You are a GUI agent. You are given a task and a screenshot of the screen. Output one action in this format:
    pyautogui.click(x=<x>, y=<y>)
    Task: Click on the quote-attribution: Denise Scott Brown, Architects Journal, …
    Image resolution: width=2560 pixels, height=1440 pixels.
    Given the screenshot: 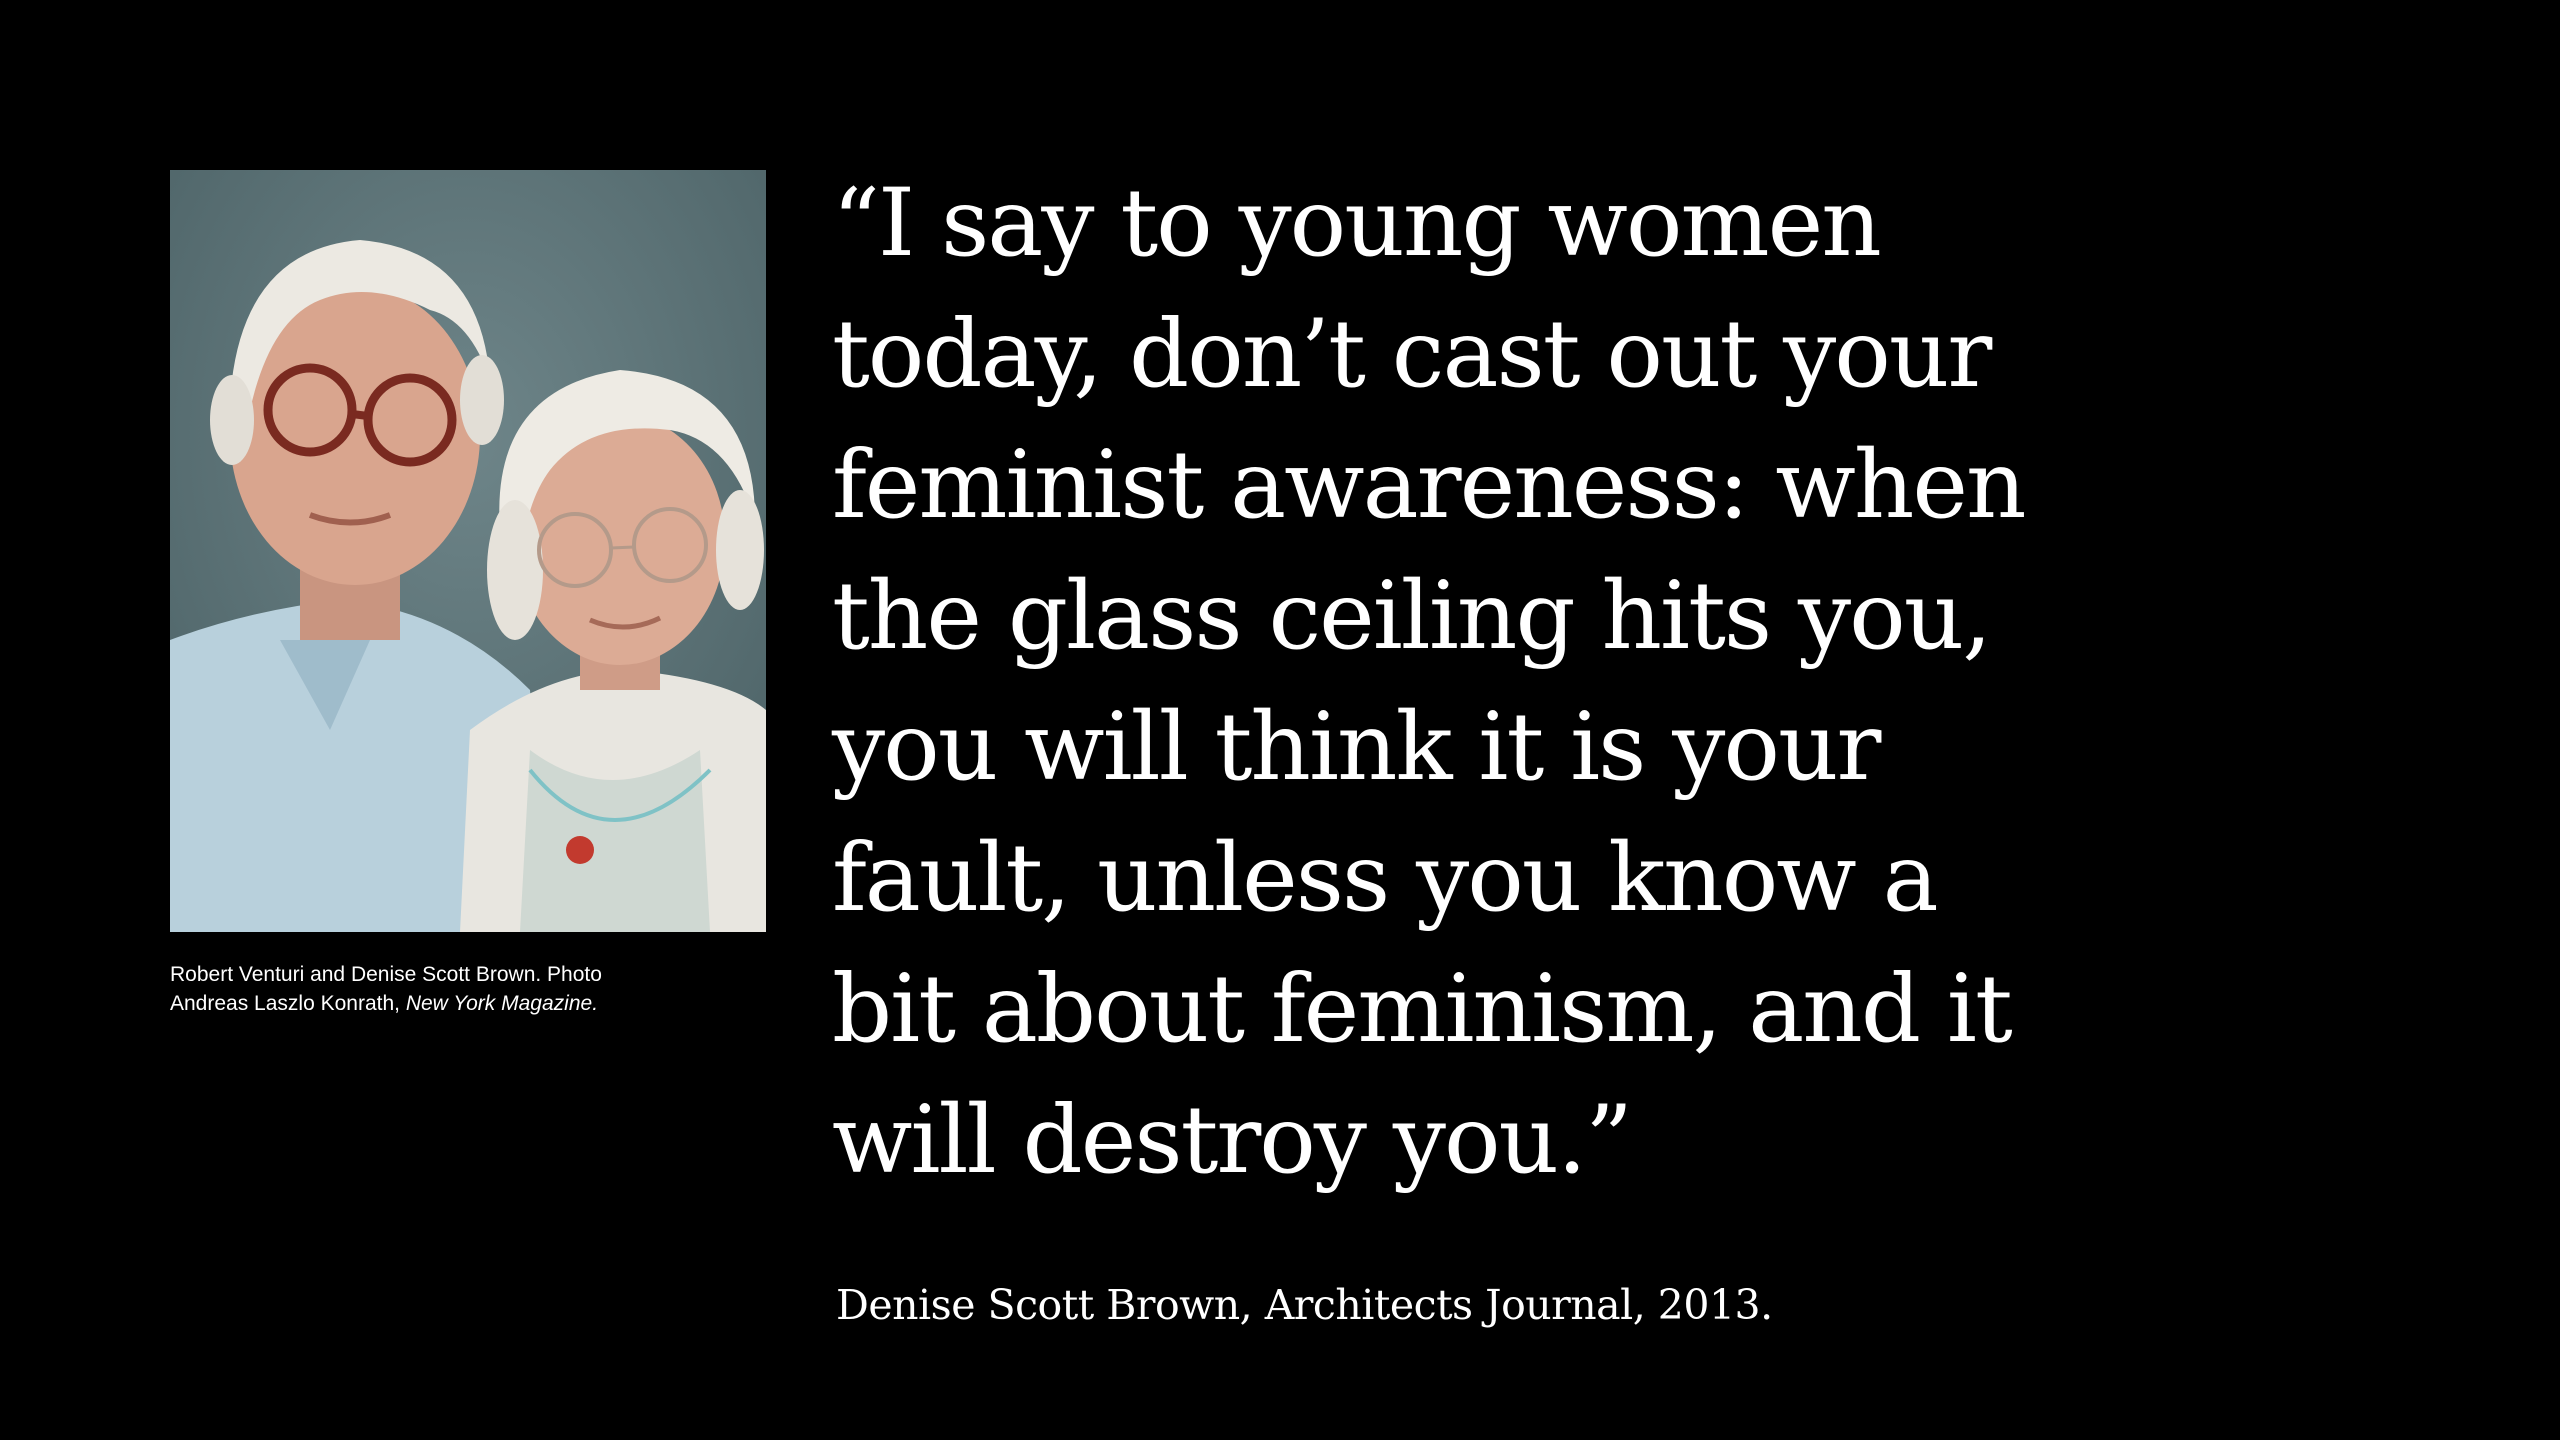 What is the action you would take?
    pyautogui.click(x=1304, y=1305)
    